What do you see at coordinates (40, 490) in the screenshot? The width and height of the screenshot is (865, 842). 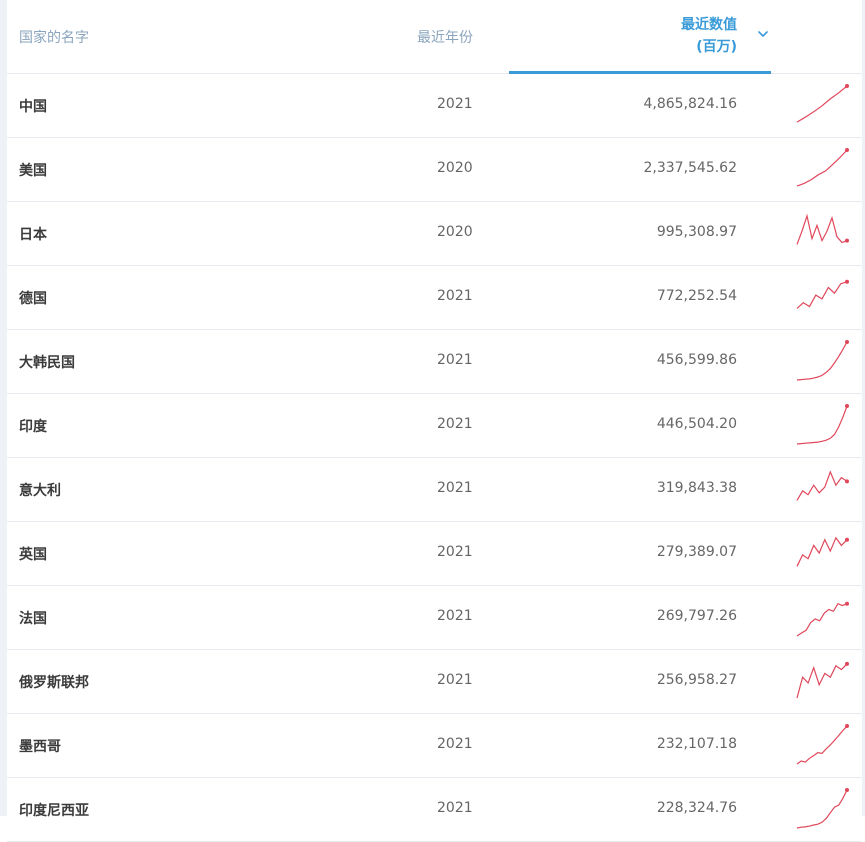 I see `country-name: 意大利` at bounding box center [40, 490].